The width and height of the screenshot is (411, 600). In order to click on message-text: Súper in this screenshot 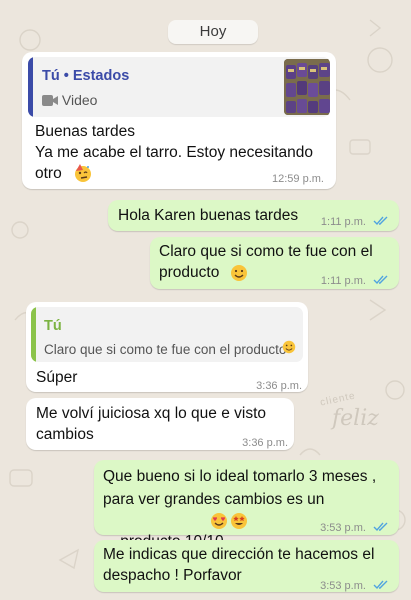, I will do `click(57, 377)`.